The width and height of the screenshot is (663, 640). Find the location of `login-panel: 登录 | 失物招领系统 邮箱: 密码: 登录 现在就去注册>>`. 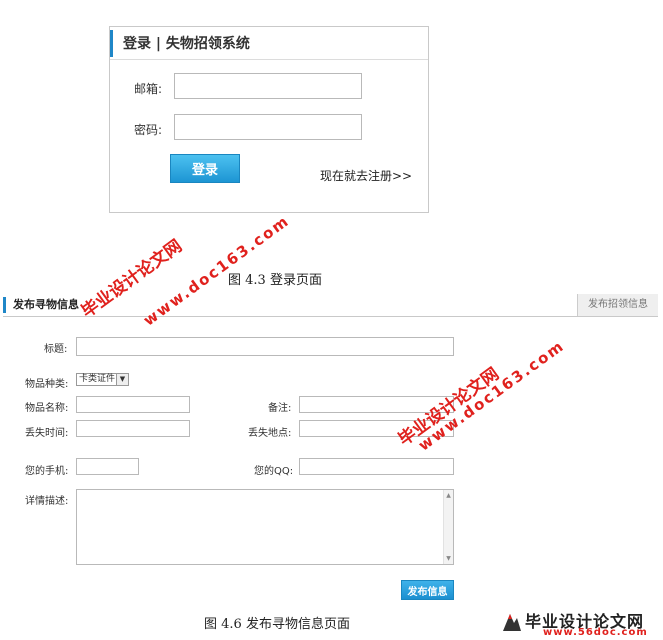

login-panel: 登录 | 失物招领系统 邮箱: 密码: 登录 现在就去注册>> is located at coordinates (269, 119).